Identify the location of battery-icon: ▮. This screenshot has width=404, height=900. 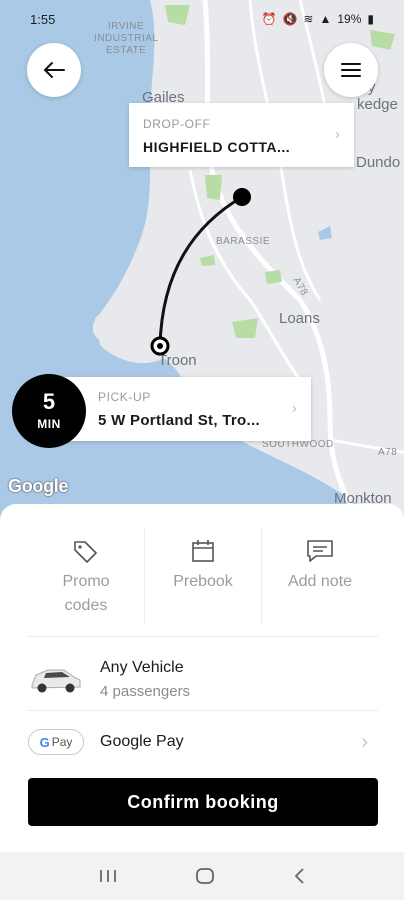
(370, 19).